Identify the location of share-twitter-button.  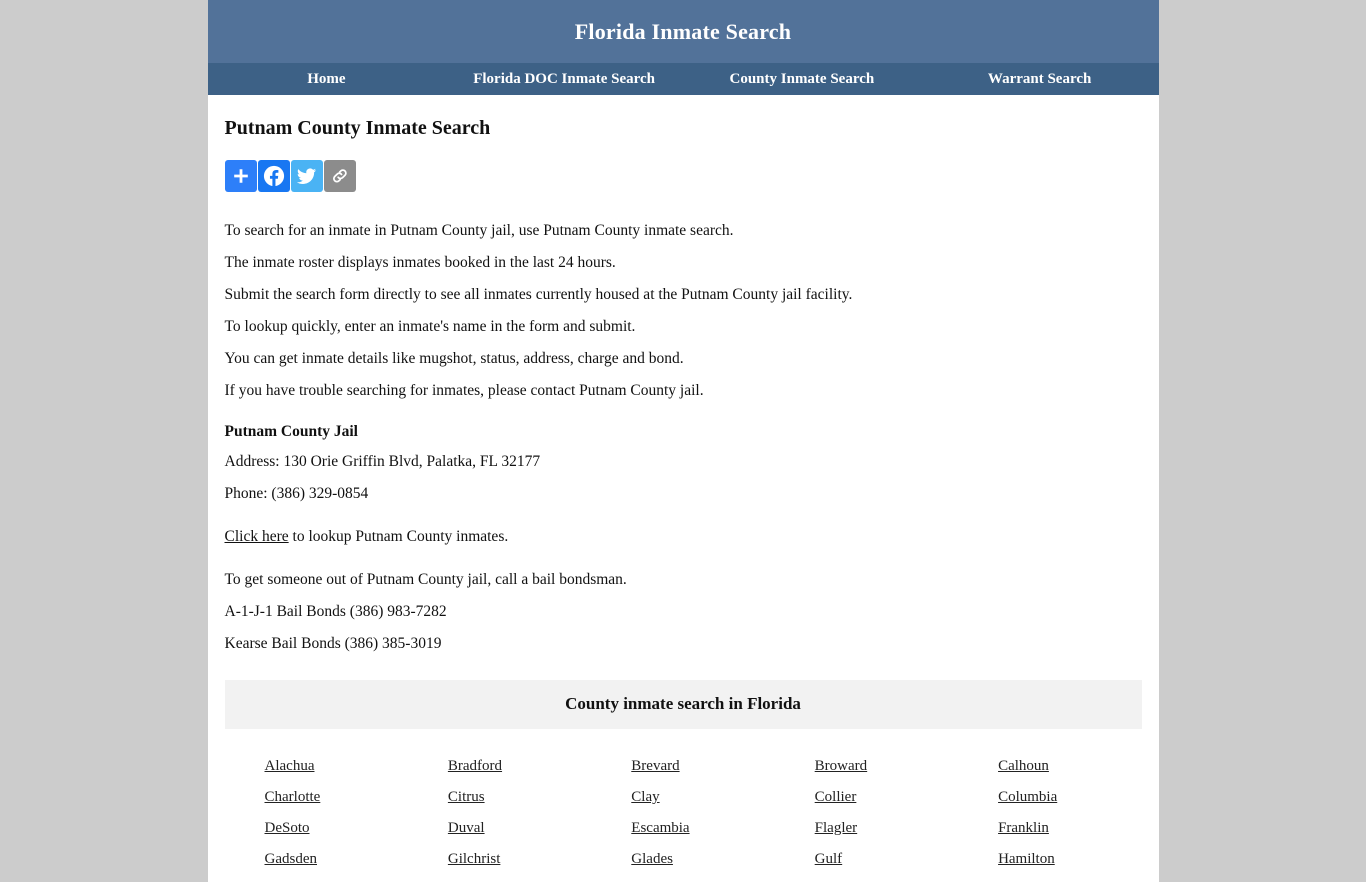
(306, 176).